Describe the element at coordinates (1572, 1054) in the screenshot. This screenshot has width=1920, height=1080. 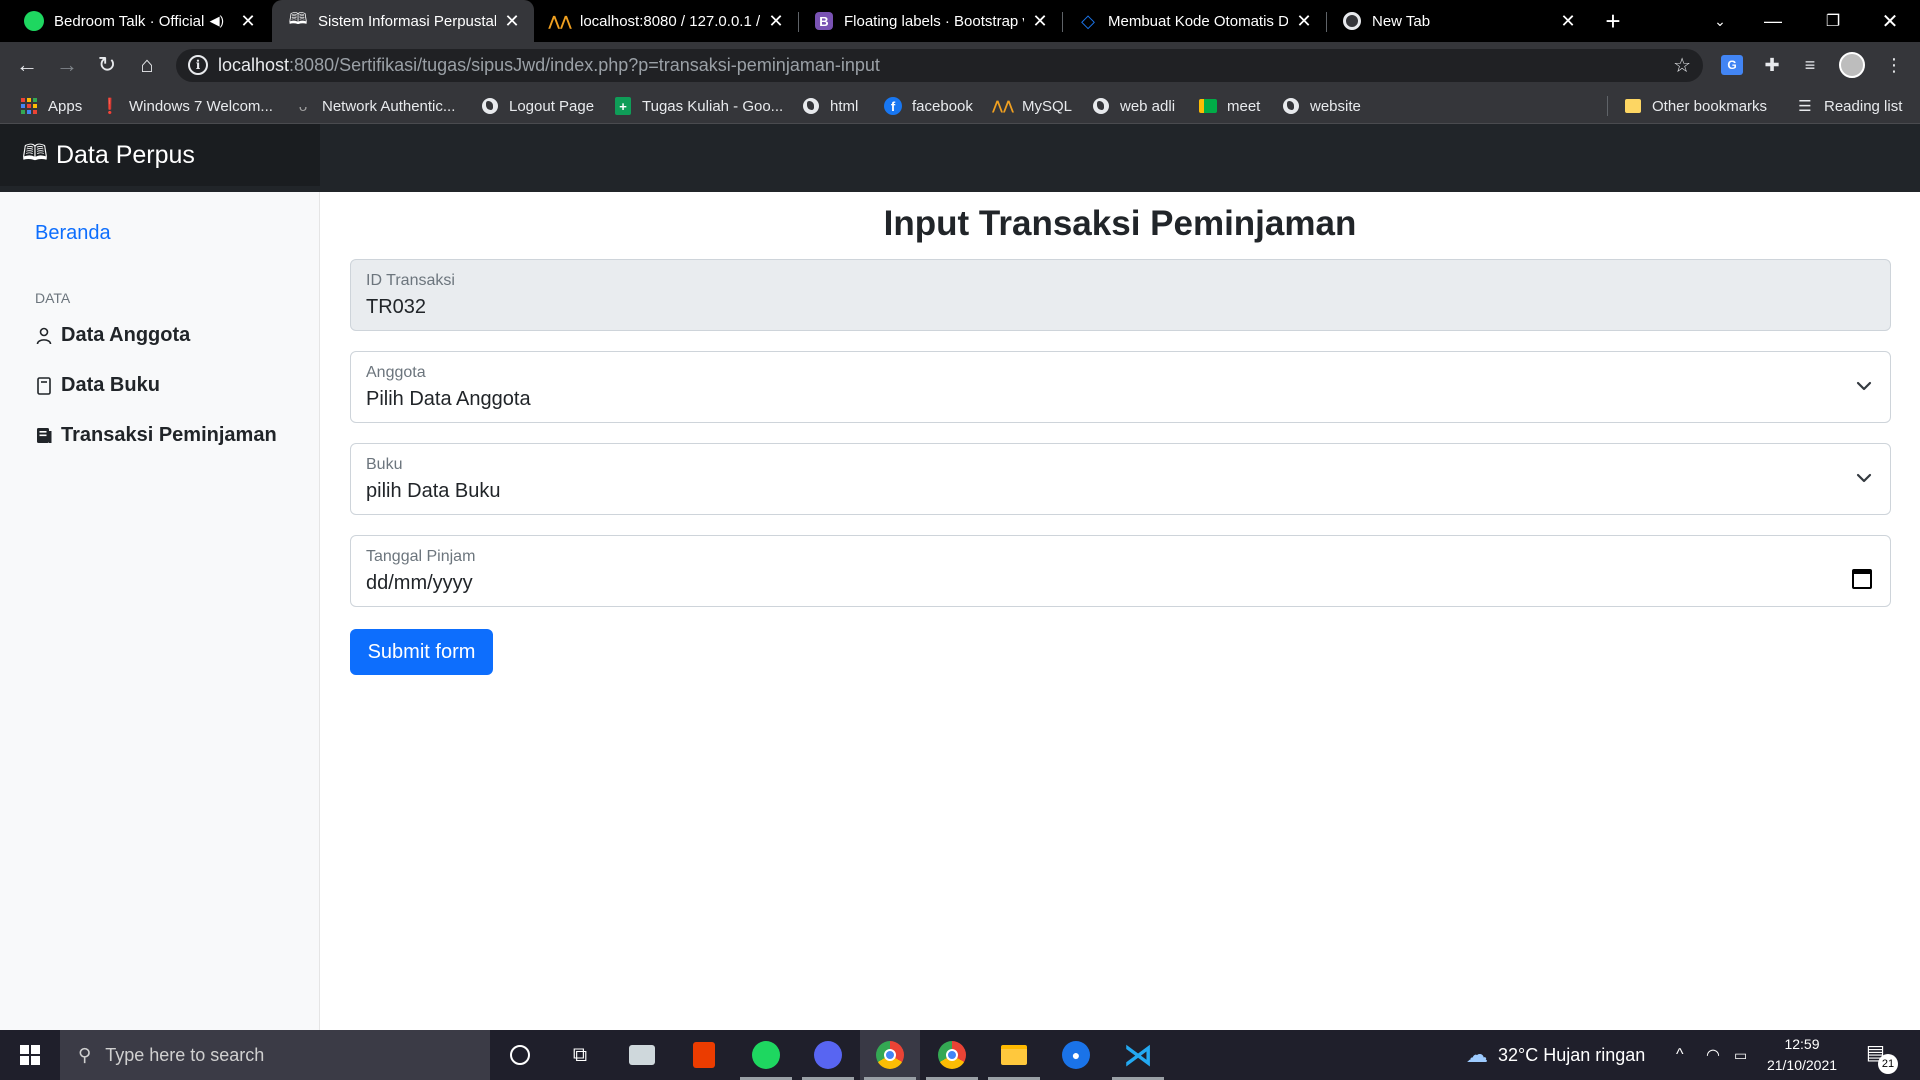
I see `weather-text: 32°C Hujan ringan` at that location.